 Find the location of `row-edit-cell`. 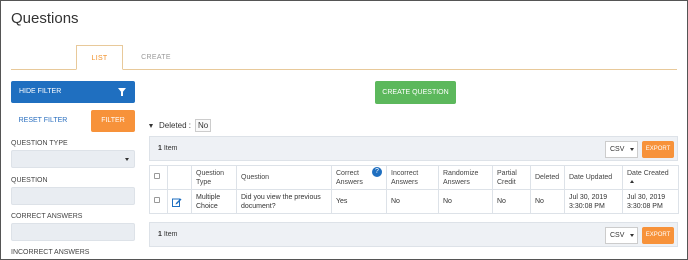

row-edit-cell is located at coordinates (179, 201).